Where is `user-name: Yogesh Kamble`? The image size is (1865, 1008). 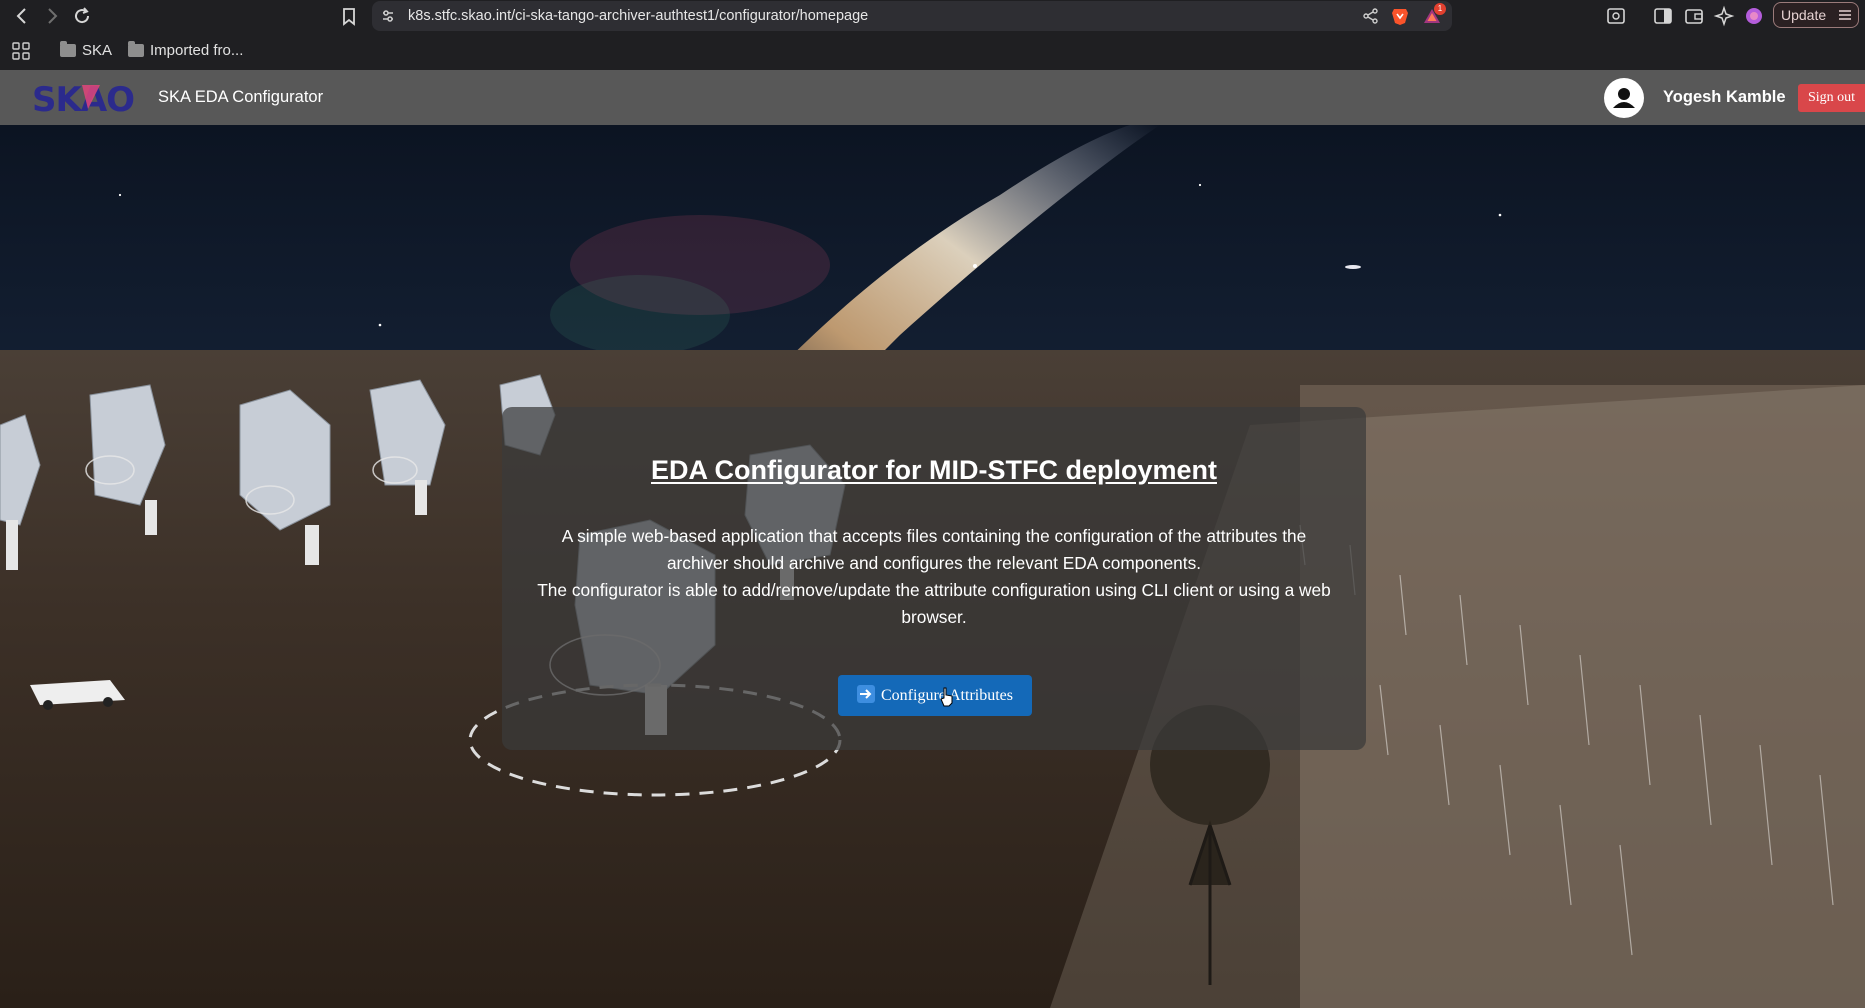 user-name: Yogesh Kamble is located at coordinates (1724, 97).